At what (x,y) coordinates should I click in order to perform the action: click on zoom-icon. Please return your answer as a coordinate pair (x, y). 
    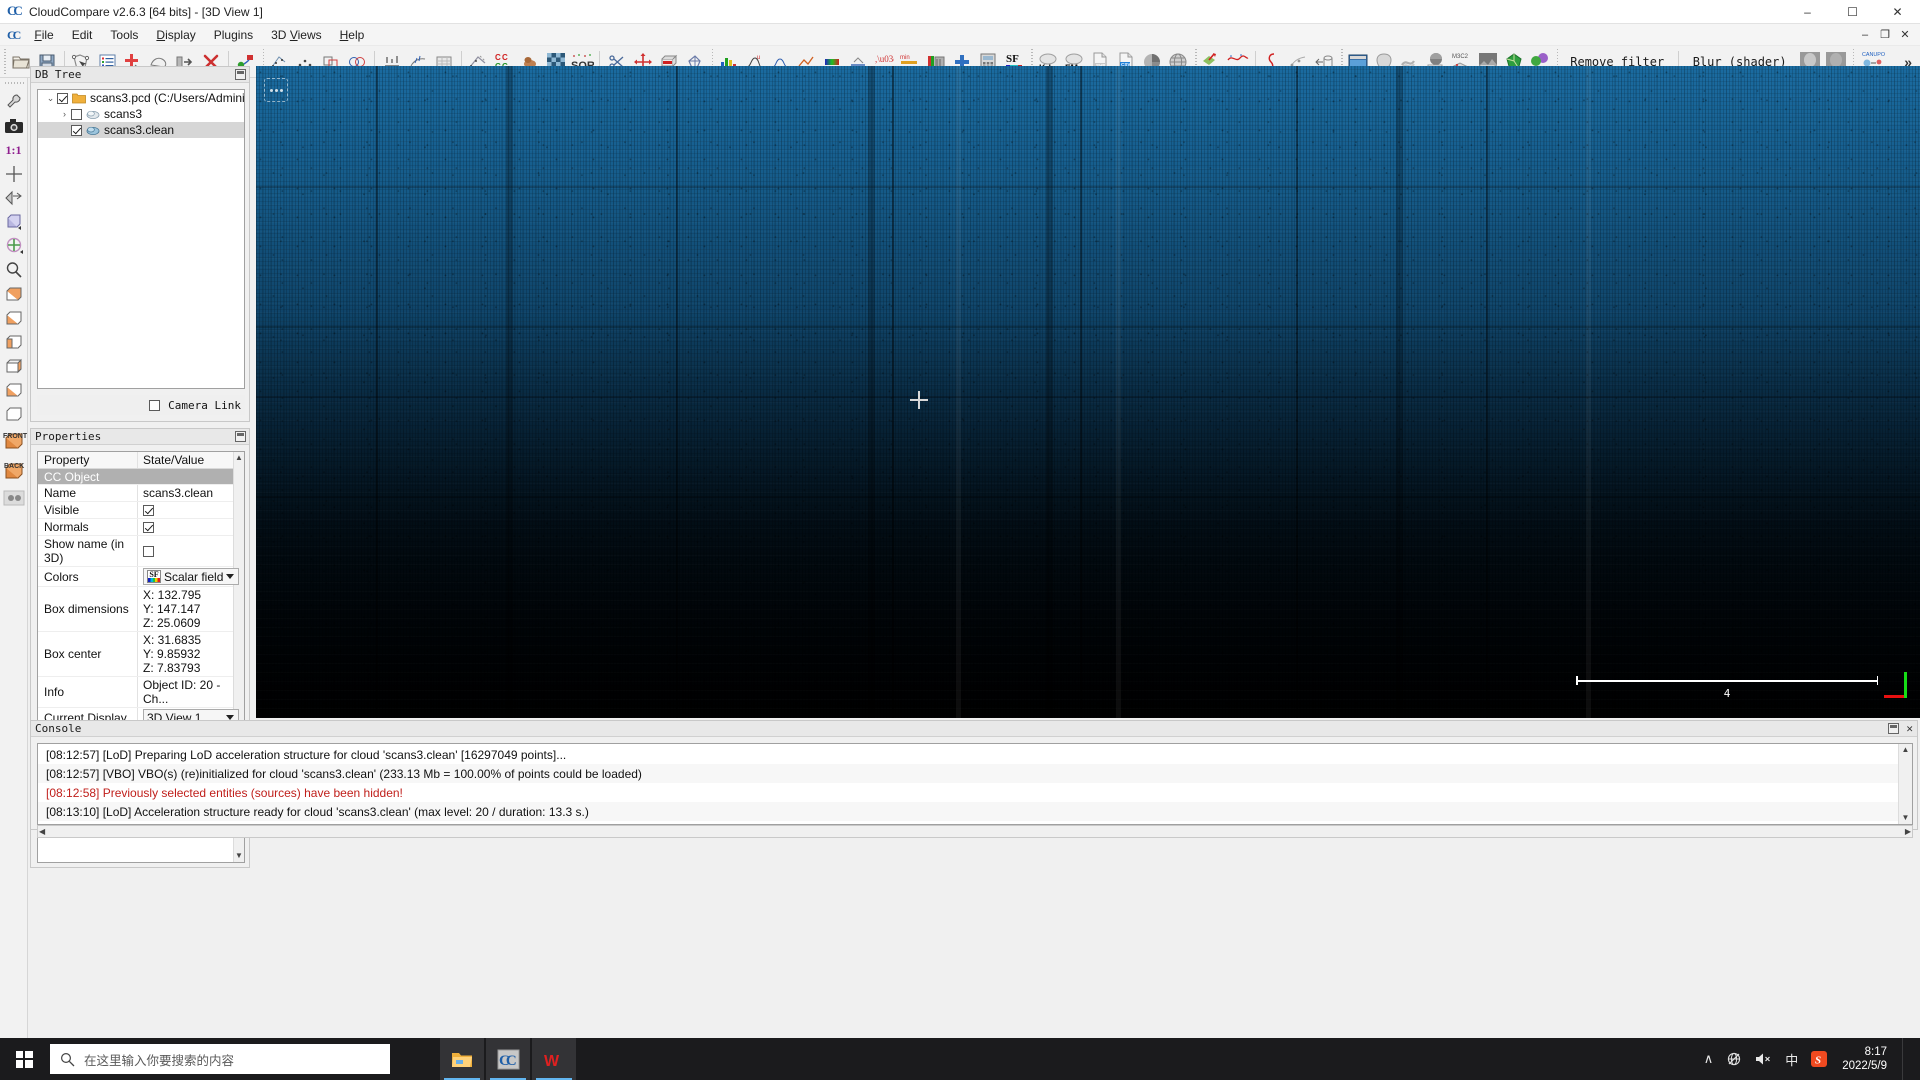
    Looking at the image, I should click on (14, 270).